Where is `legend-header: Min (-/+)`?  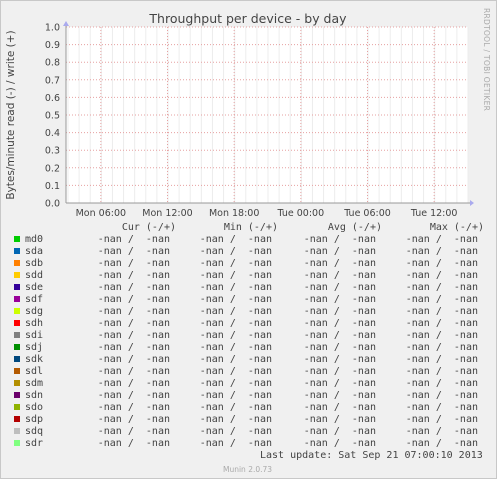 legend-header: Min (-/+) is located at coordinates (250, 227).